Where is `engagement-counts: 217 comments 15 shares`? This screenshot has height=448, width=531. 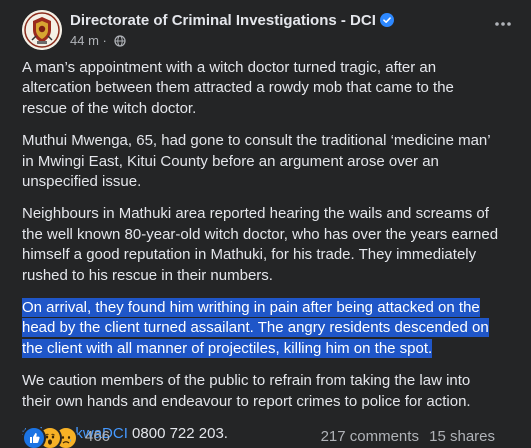
engagement-counts: 217 comments 15 shares is located at coordinates (408, 436).